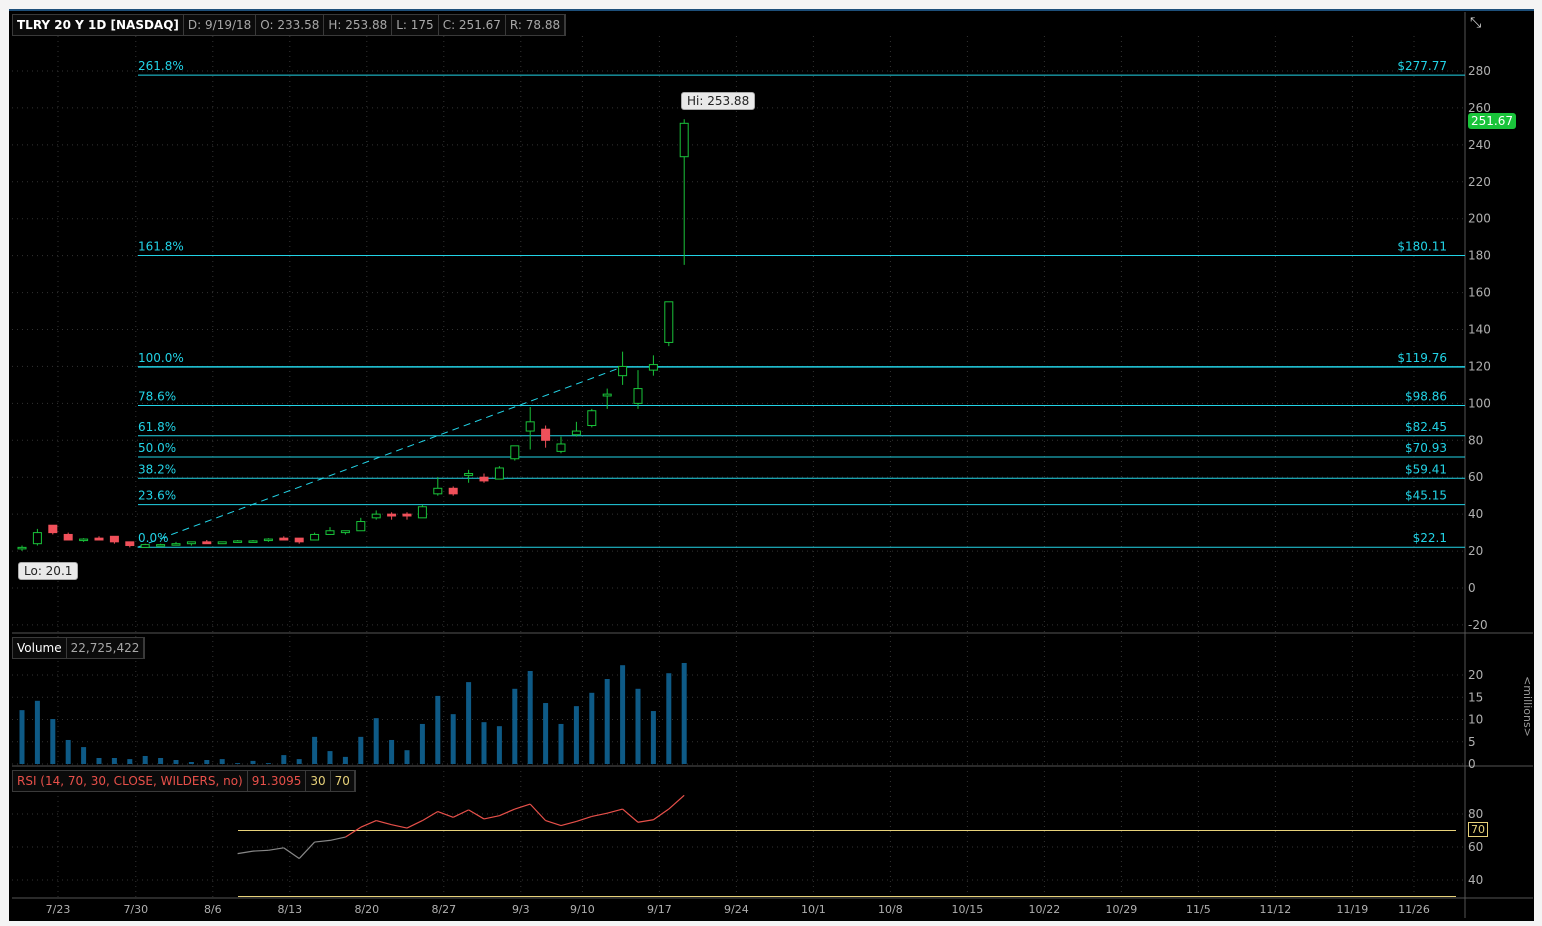 The width and height of the screenshot is (1542, 926). What do you see at coordinates (1479, 293) in the screenshot?
I see `price-tick-label: 160` at bounding box center [1479, 293].